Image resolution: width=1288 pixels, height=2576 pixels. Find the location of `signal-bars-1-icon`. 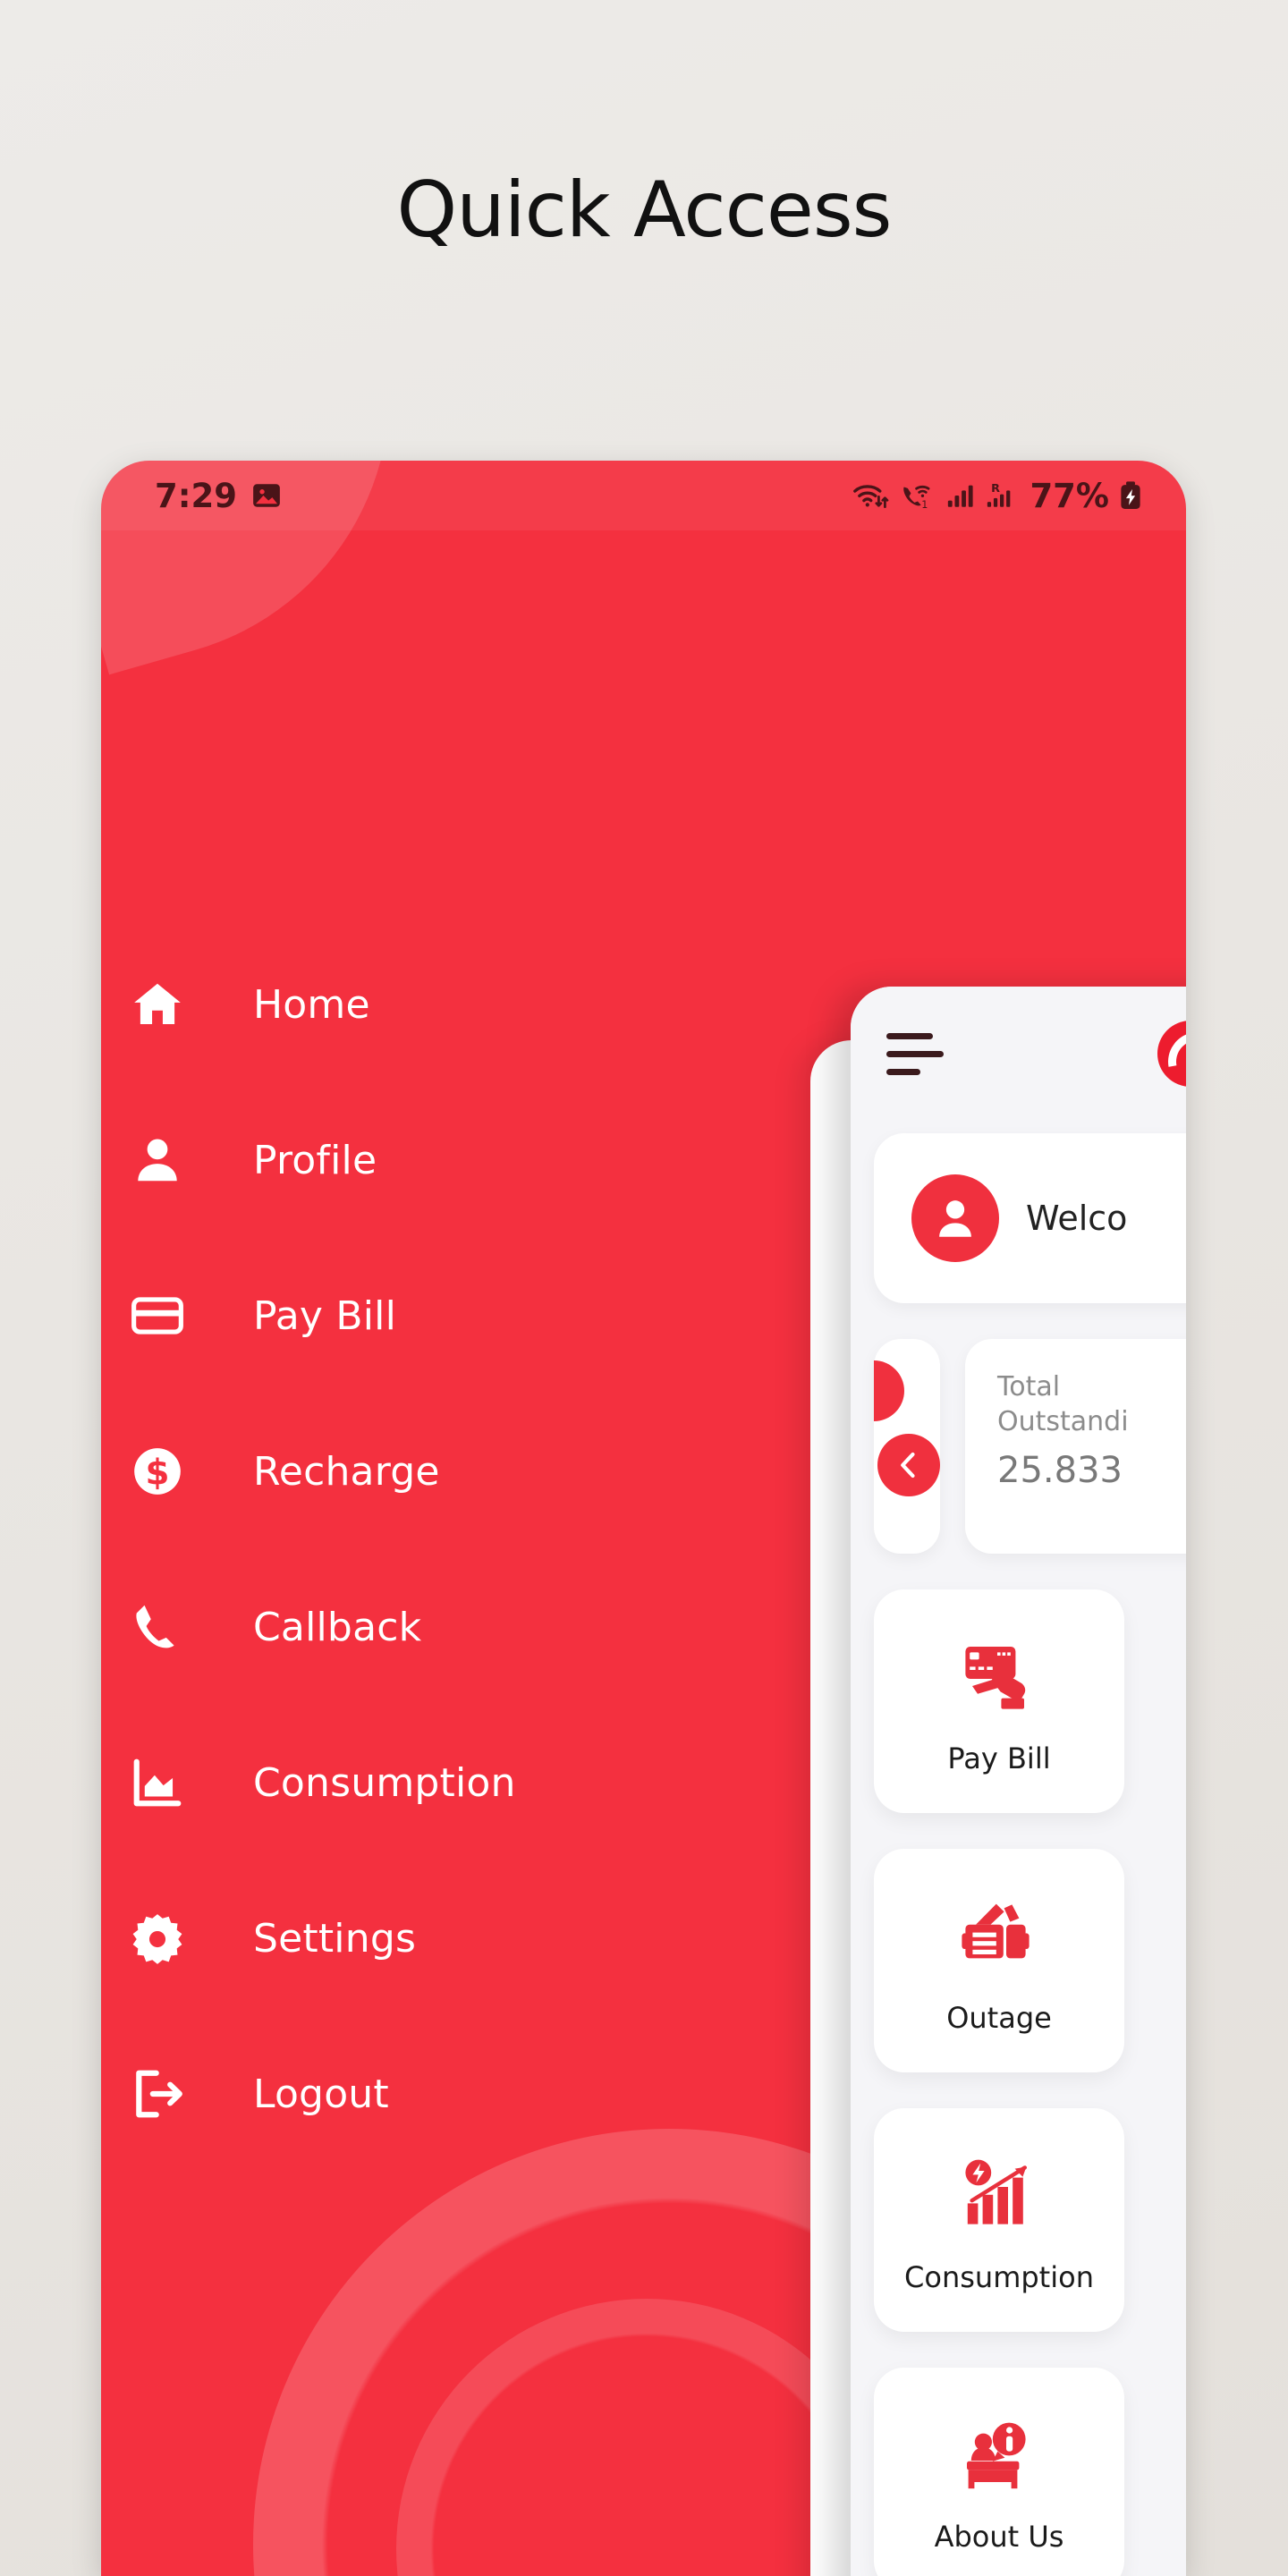

signal-bars-1-icon is located at coordinates (961, 496).